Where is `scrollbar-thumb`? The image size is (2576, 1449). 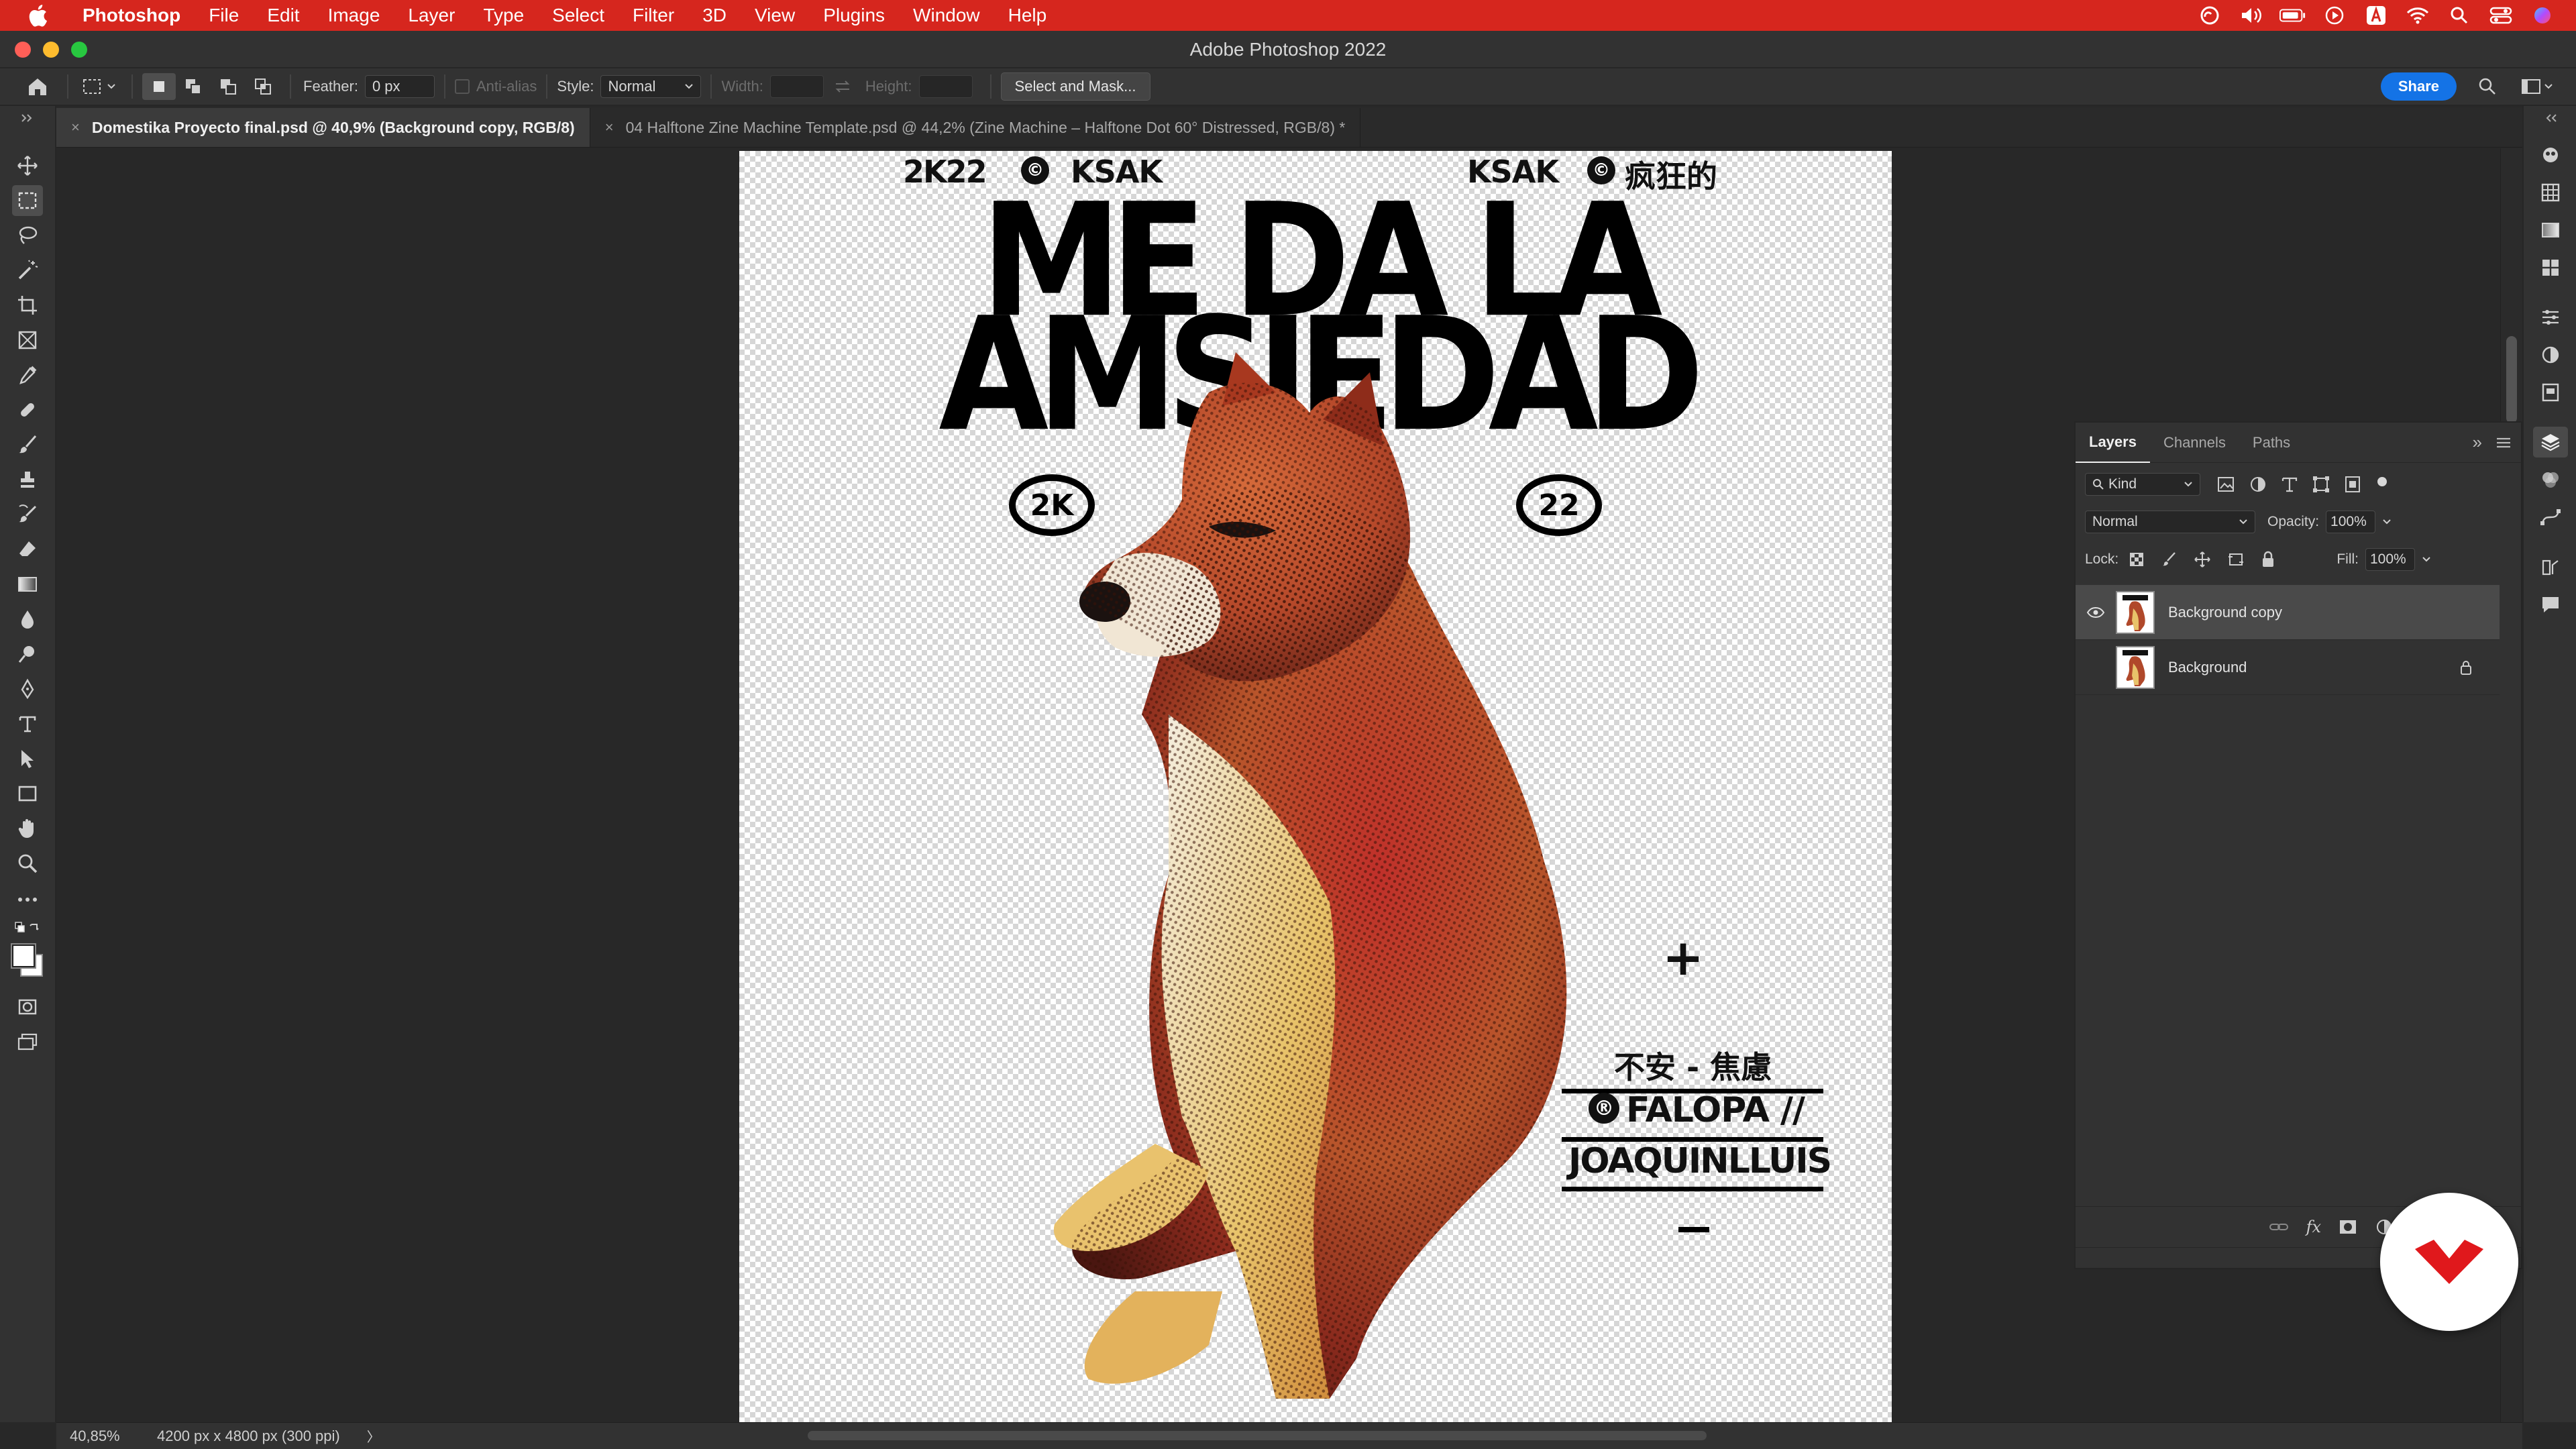 scrollbar-thumb is located at coordinates (2511, 379).